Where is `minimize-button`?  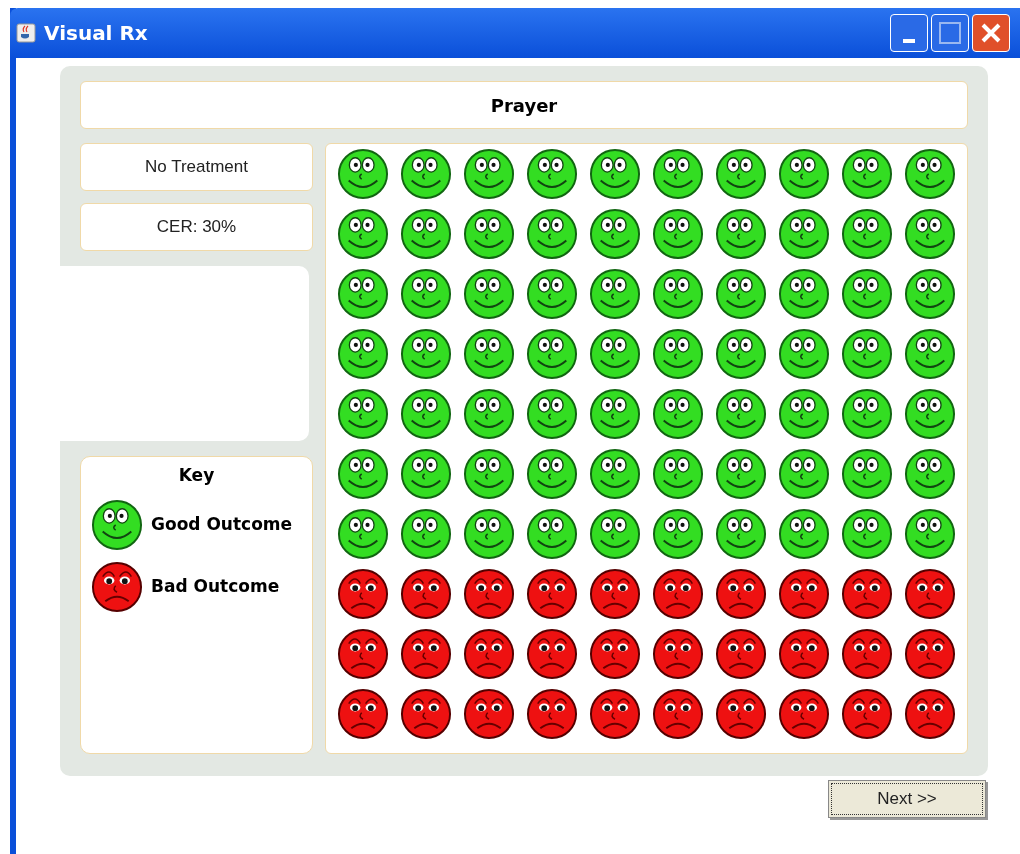 minimize-button is located at coordinates (909, 33).